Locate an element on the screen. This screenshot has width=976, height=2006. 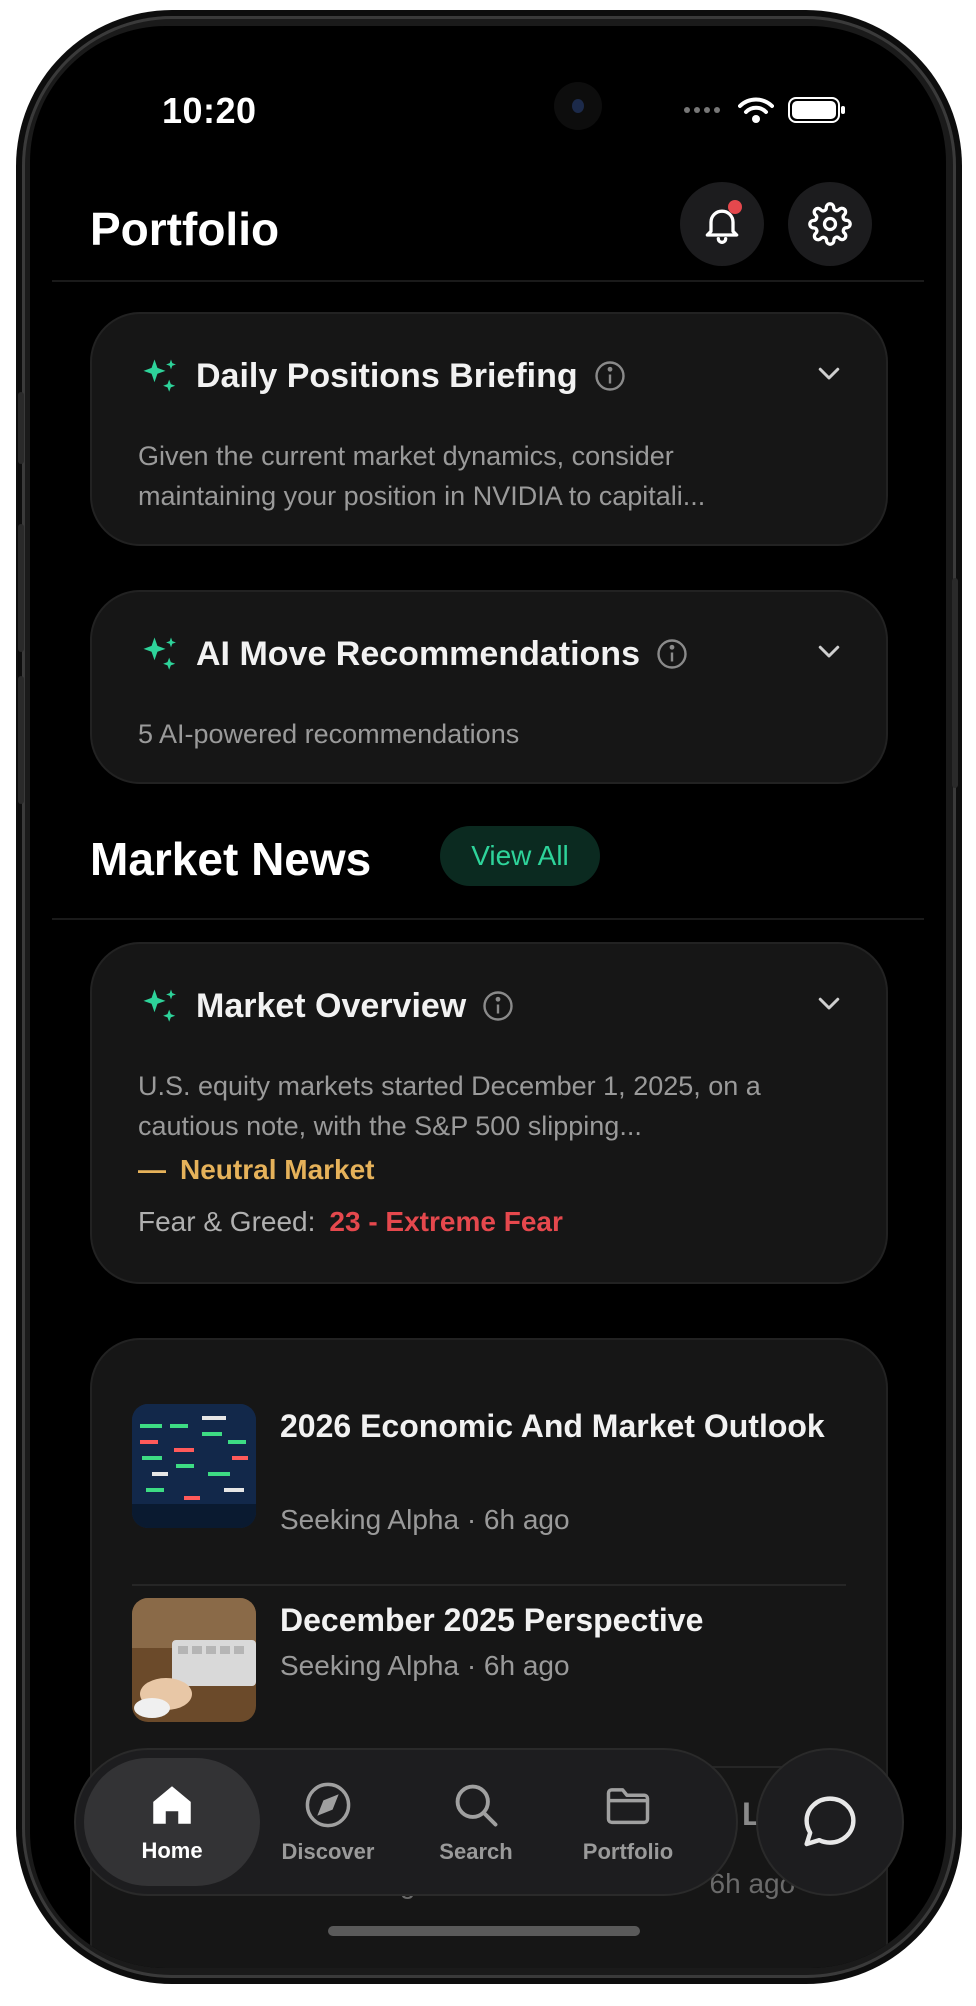
view-all-button: View All is located at coordinates (520, 856).